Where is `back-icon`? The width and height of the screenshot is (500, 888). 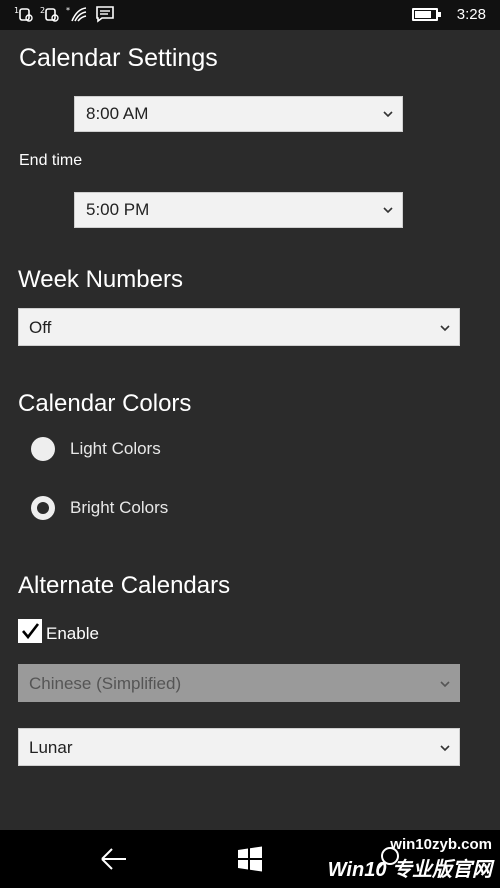
back-icon is located at coordinates (113, 859).